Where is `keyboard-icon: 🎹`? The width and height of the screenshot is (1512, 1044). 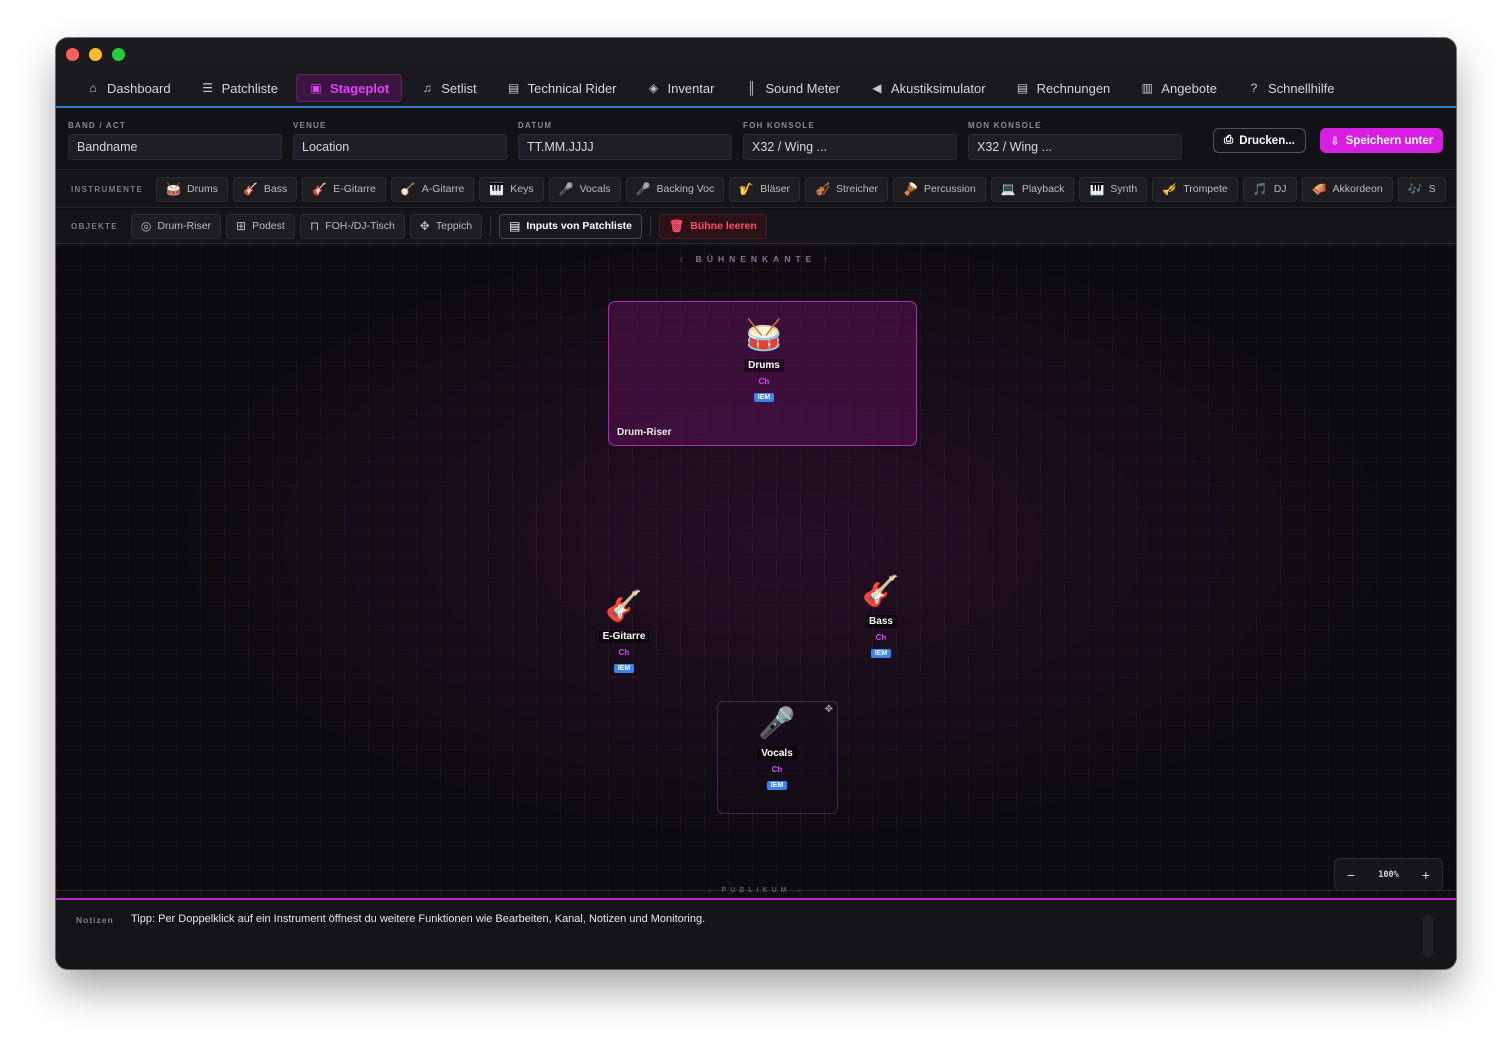 keyboard-icon: 🎹 is located at coordinates (497, 189).